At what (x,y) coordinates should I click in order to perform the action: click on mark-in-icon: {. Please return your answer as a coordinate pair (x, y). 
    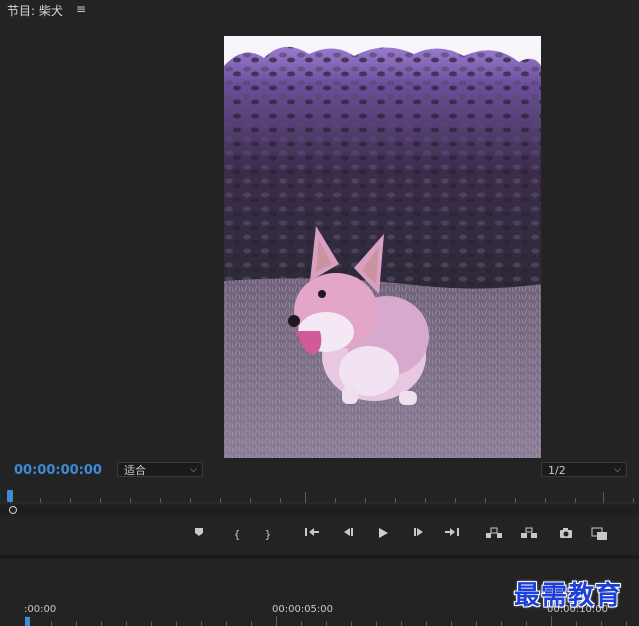
    Looking at the image, I should click on (237, 534).